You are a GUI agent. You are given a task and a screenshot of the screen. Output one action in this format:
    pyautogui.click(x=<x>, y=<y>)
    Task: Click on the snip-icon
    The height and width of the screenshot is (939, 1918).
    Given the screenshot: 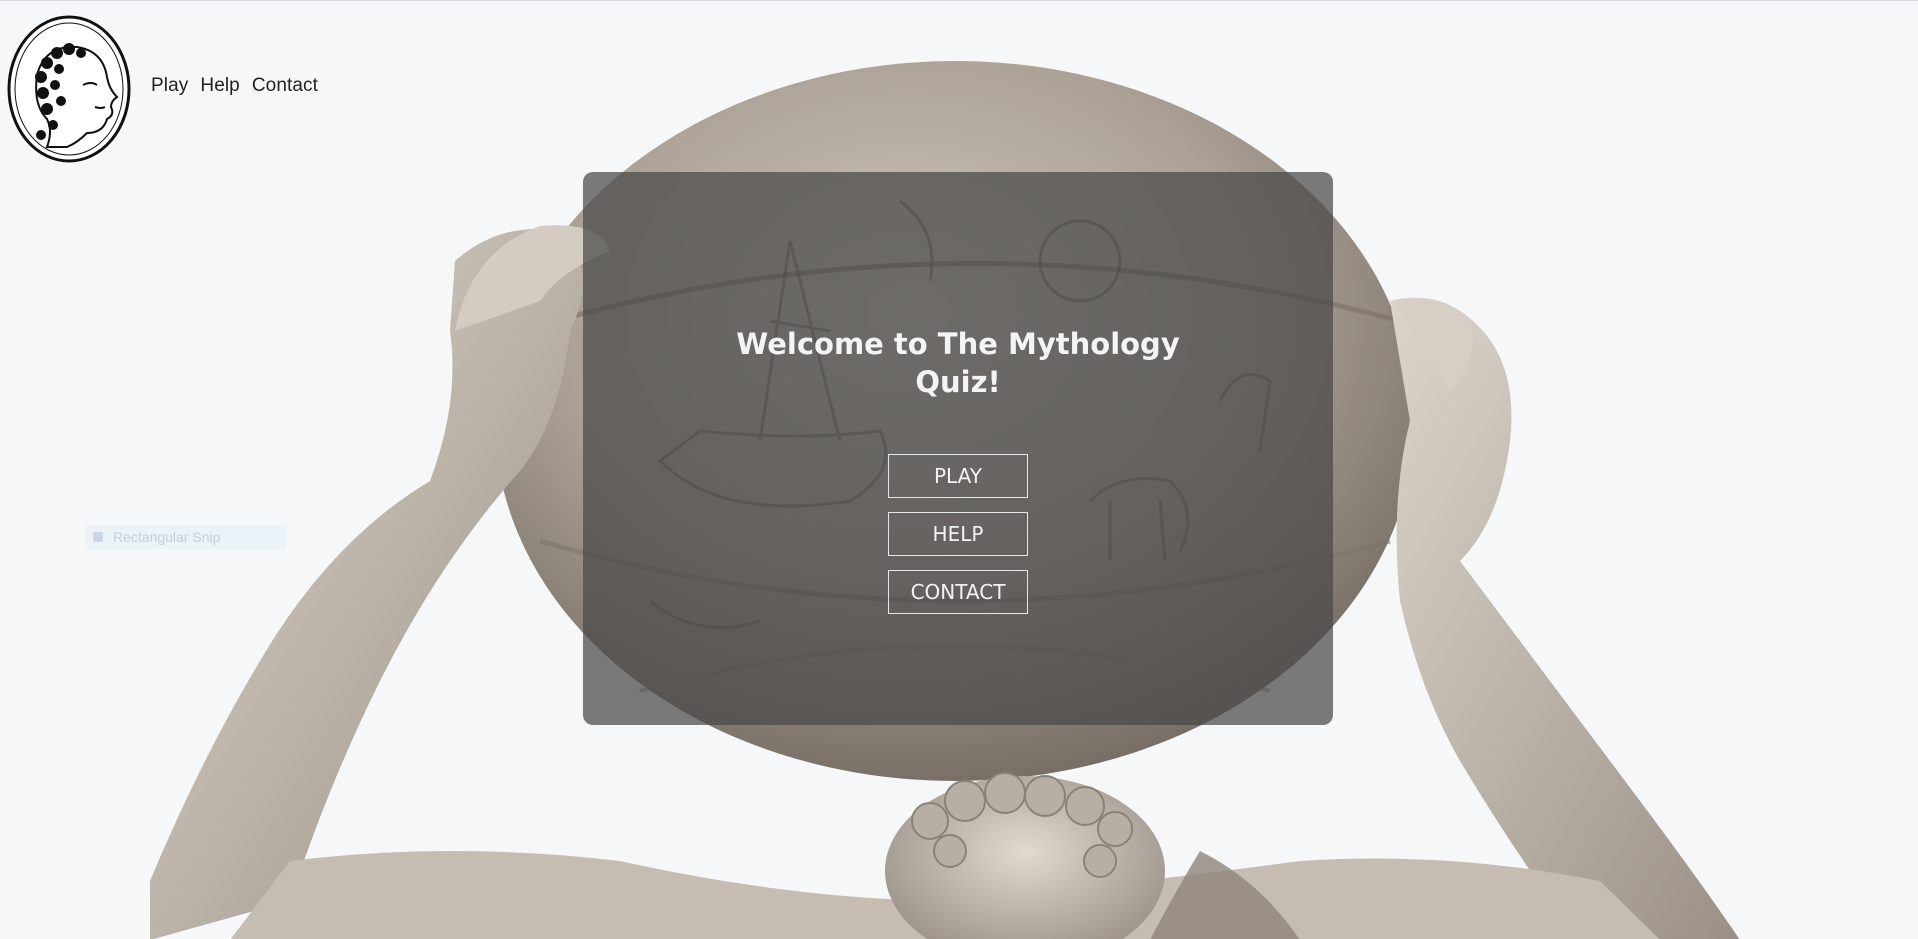 What is the action you would take?
    pyautogui.click(x=98, y=537)
    